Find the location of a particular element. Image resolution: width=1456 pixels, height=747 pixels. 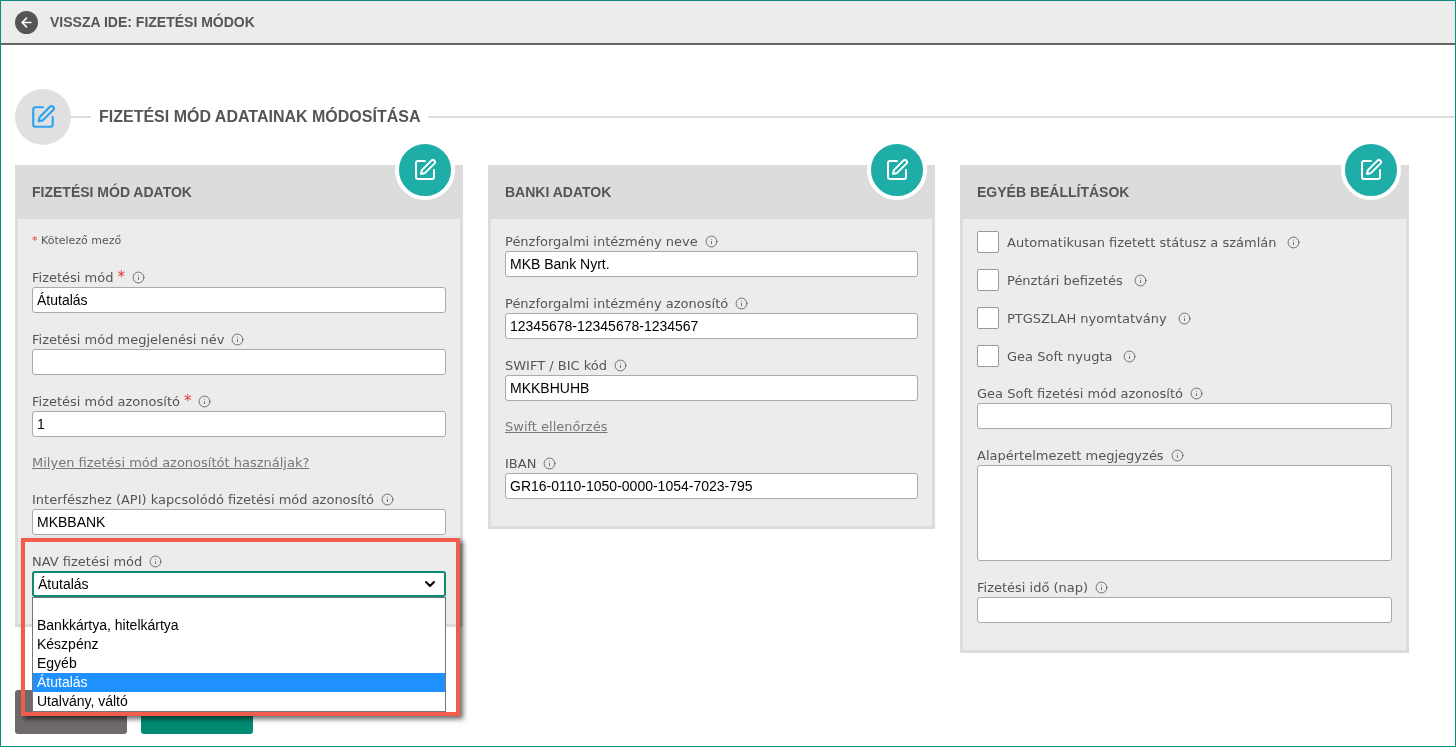

field-label: Fizetési mód megjelenési név is located at coordinates (128, 339).